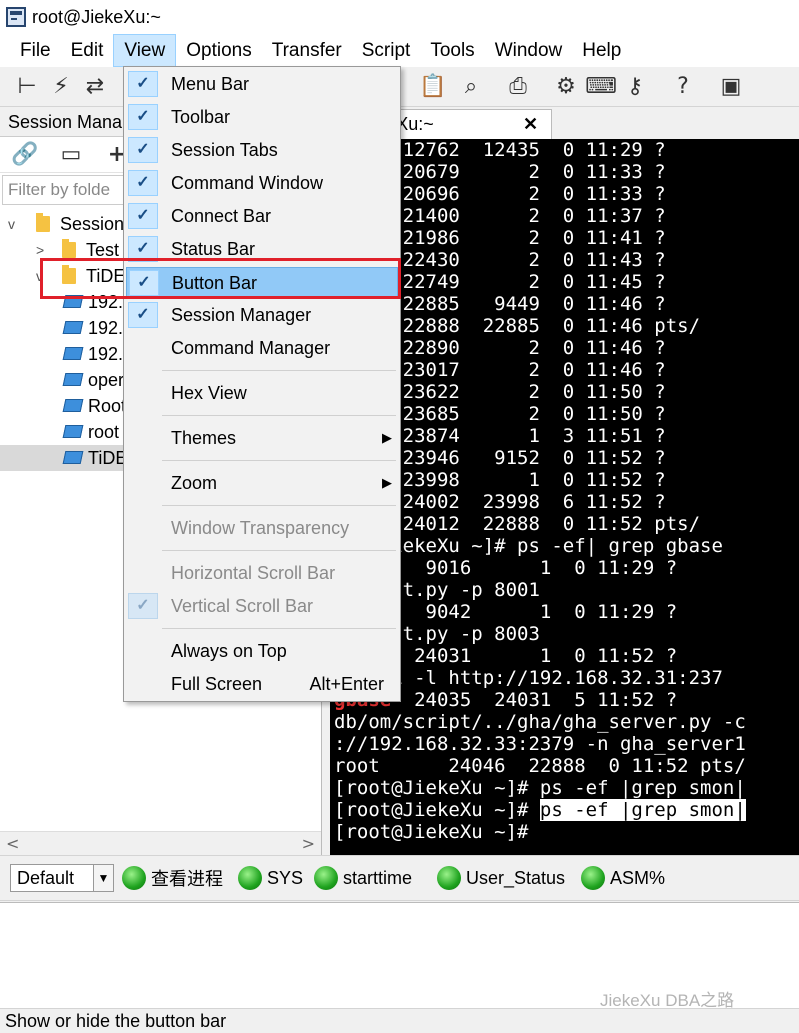  What do you see at coordinates (308, 843) in the screenshot?
I see `scroll-right-icon: >` at bounding box center [308, 843].